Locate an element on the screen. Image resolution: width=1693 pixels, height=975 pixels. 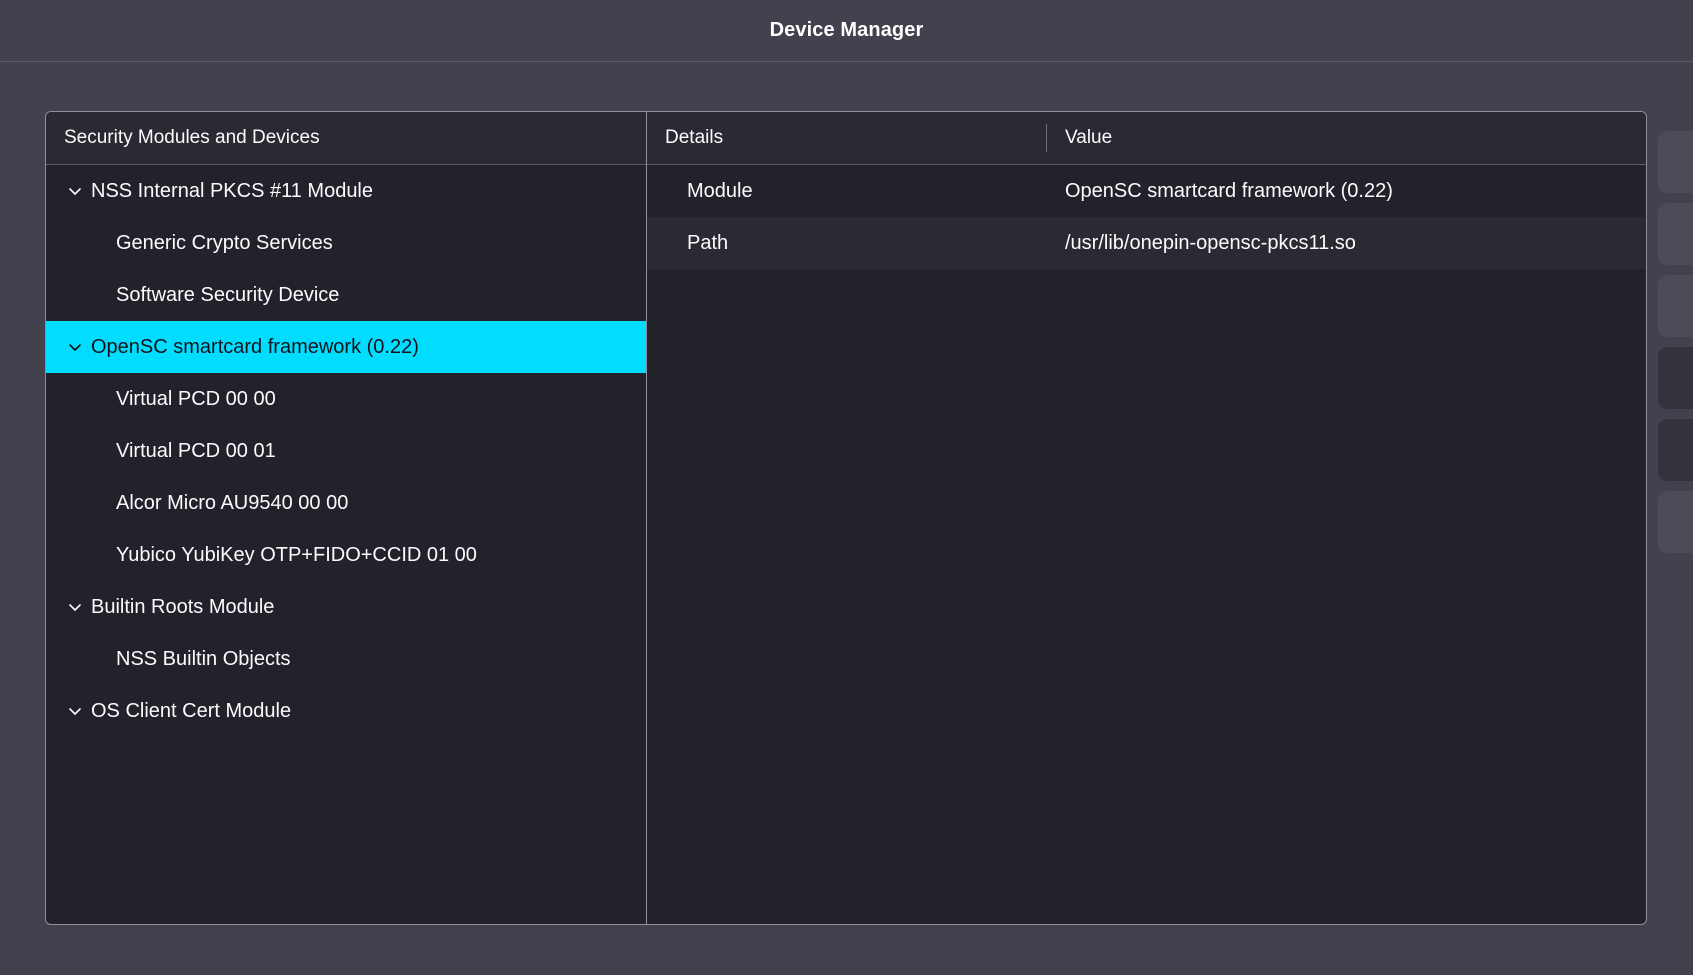
detail-key: Path is located at coordinates (708, 242).